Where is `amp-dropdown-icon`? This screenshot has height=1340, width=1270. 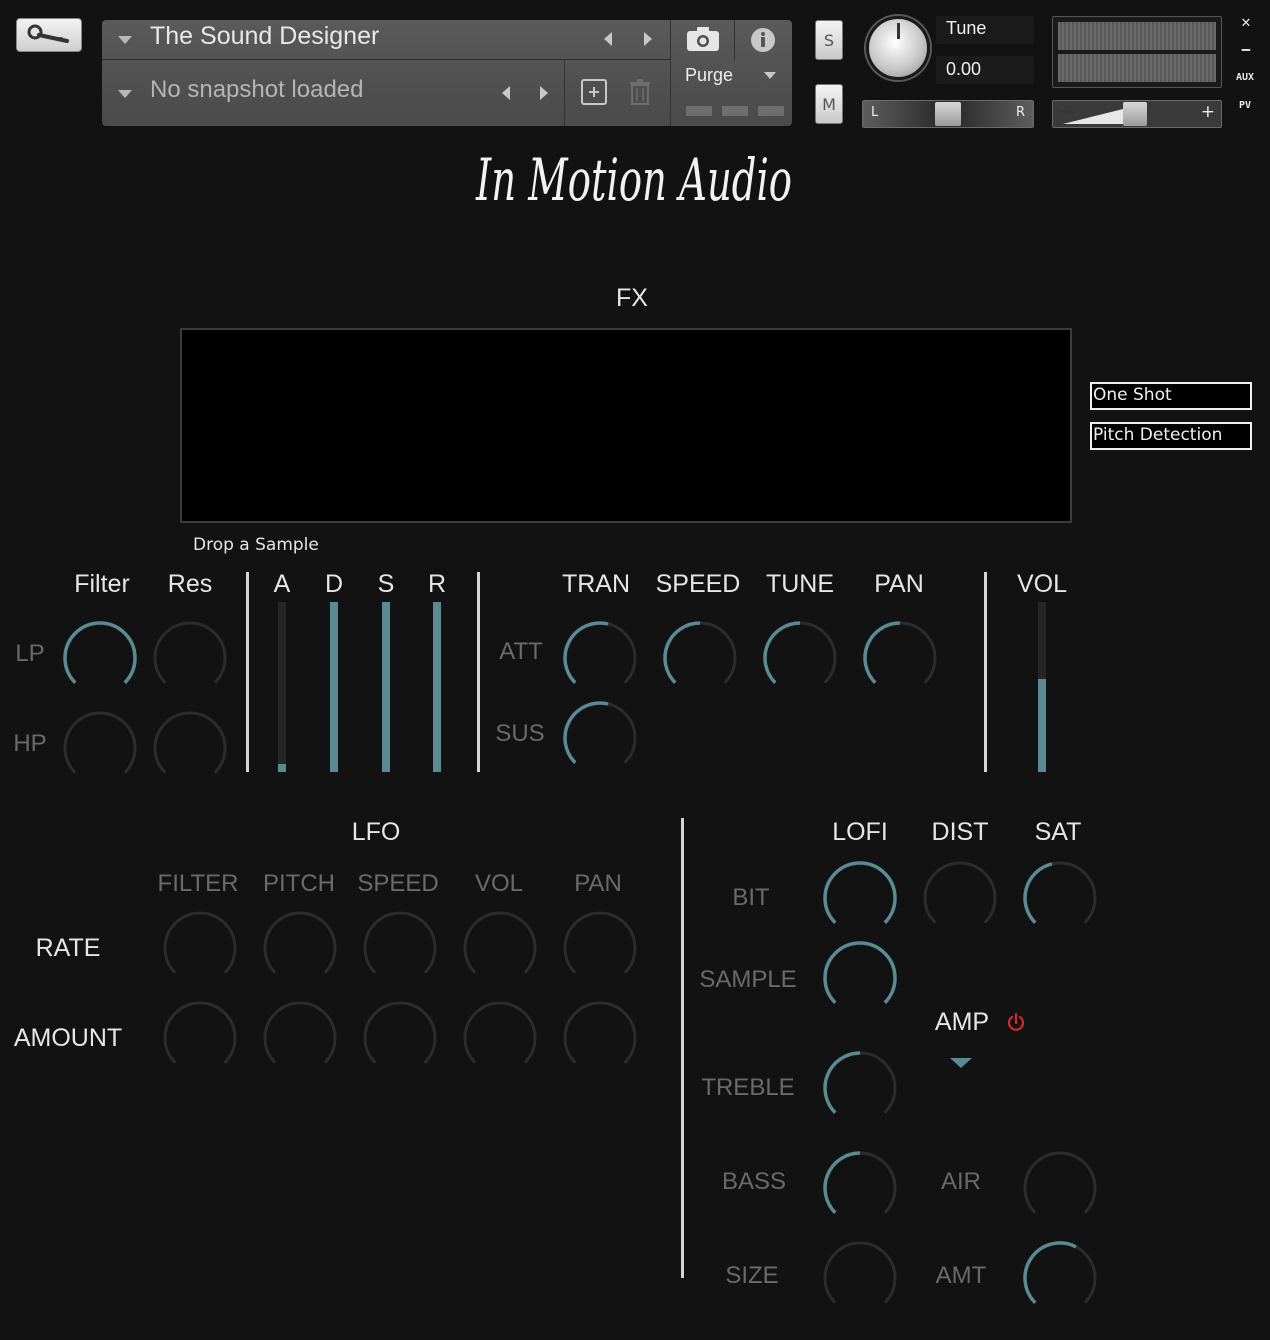 amp-dropdown-icon is located at coordinates (961, 1063).